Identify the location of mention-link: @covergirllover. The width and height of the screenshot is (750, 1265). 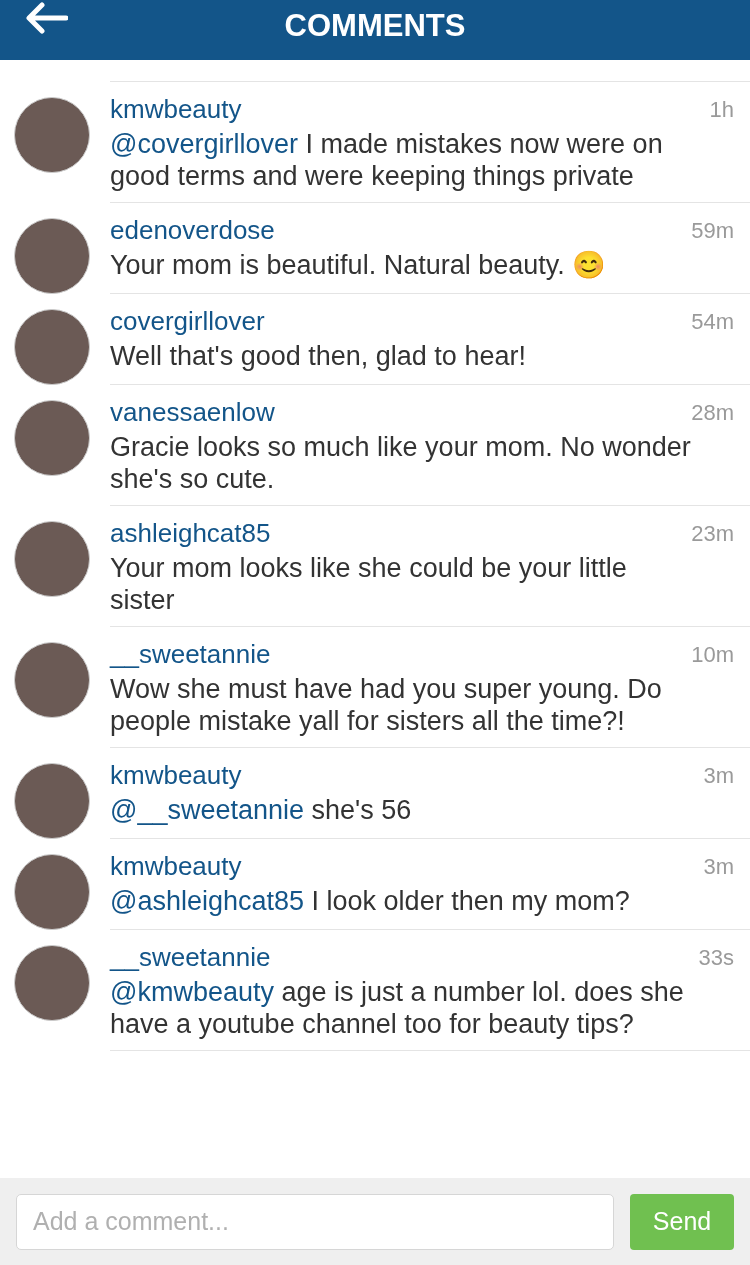
(204, 144).